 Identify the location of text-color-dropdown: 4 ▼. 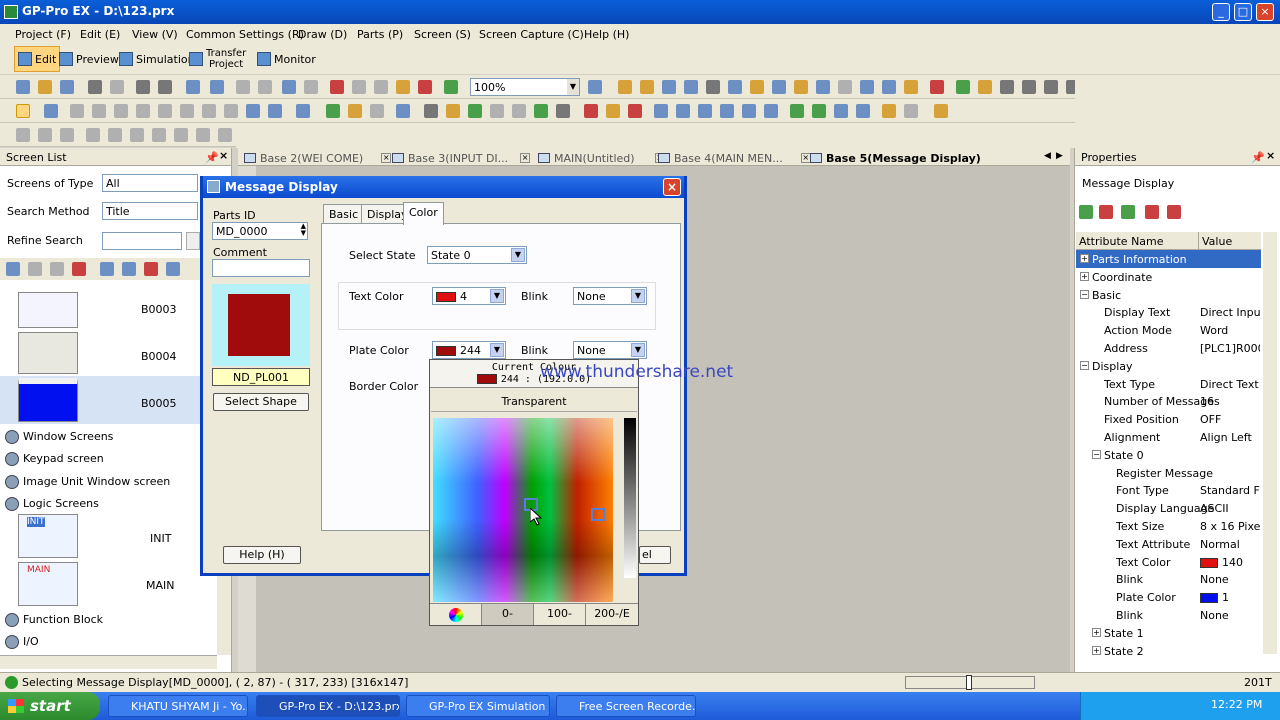
(469, 296).